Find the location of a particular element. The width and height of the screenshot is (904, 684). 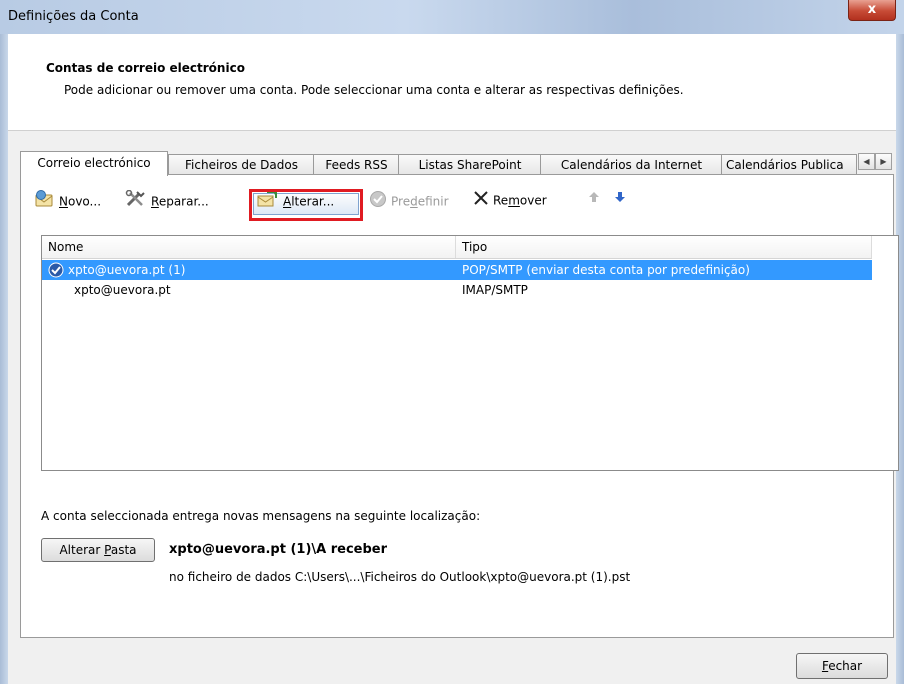

triangle-left-icon: ◀ is located at coordinates (866, 161).